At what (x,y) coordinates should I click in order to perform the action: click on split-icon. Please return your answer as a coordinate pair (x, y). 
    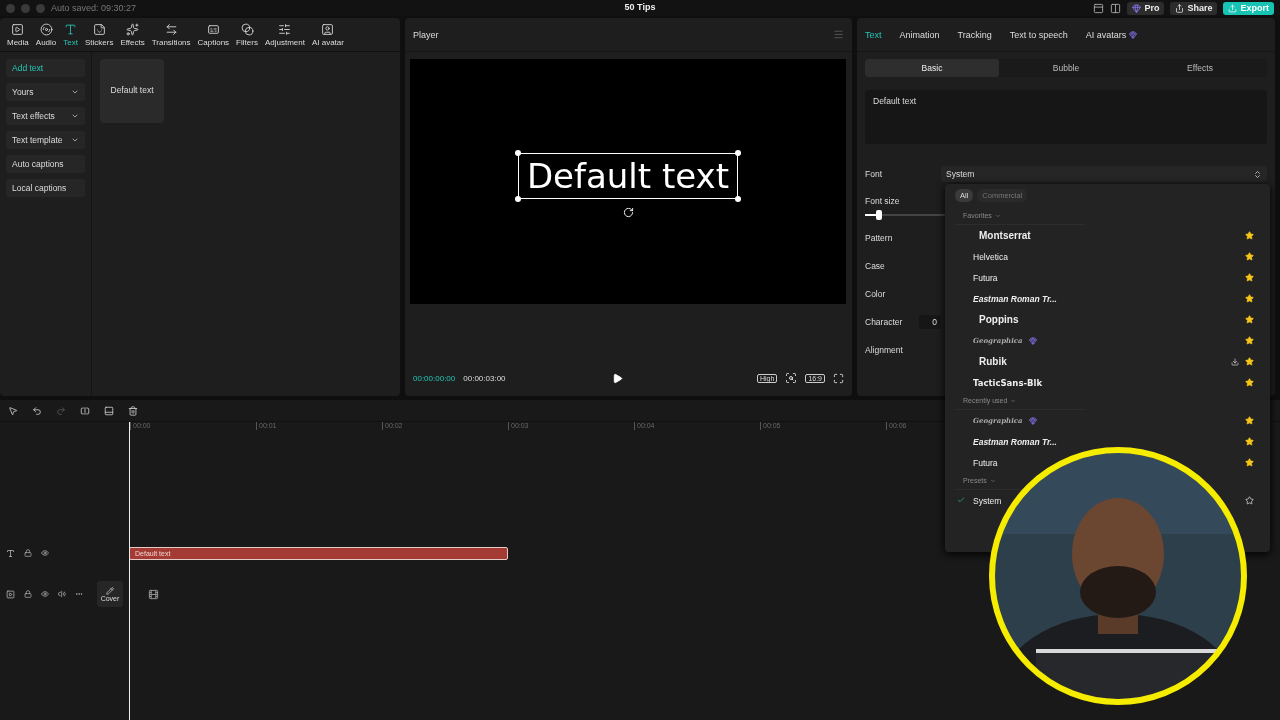
    Looking at the image, I should click on (85, 410).